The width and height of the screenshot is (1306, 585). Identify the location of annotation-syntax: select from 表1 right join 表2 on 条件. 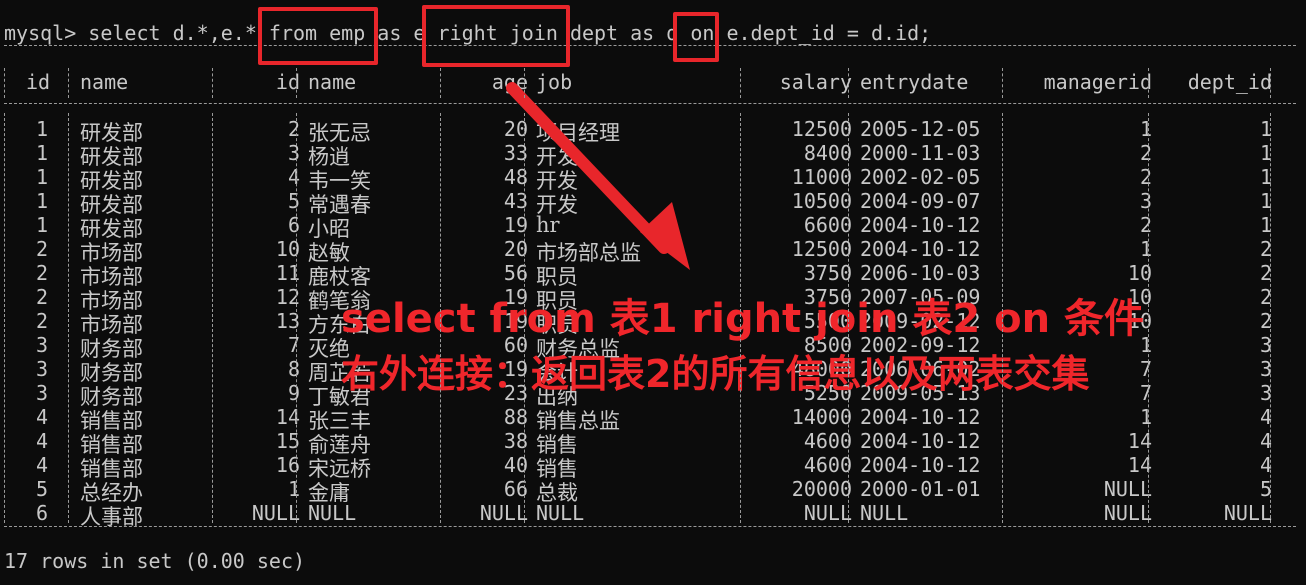
(743, 319).